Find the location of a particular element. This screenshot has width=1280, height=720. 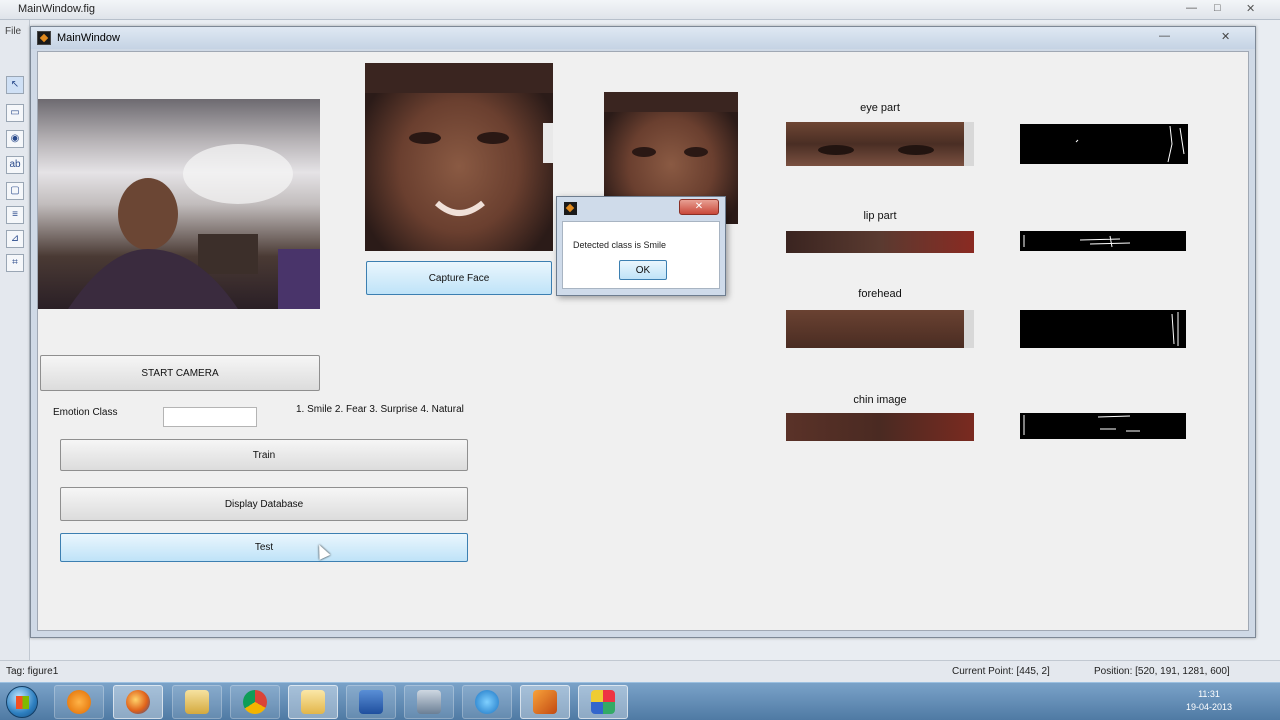

train-button: Train is located at coordinates (264, 455).